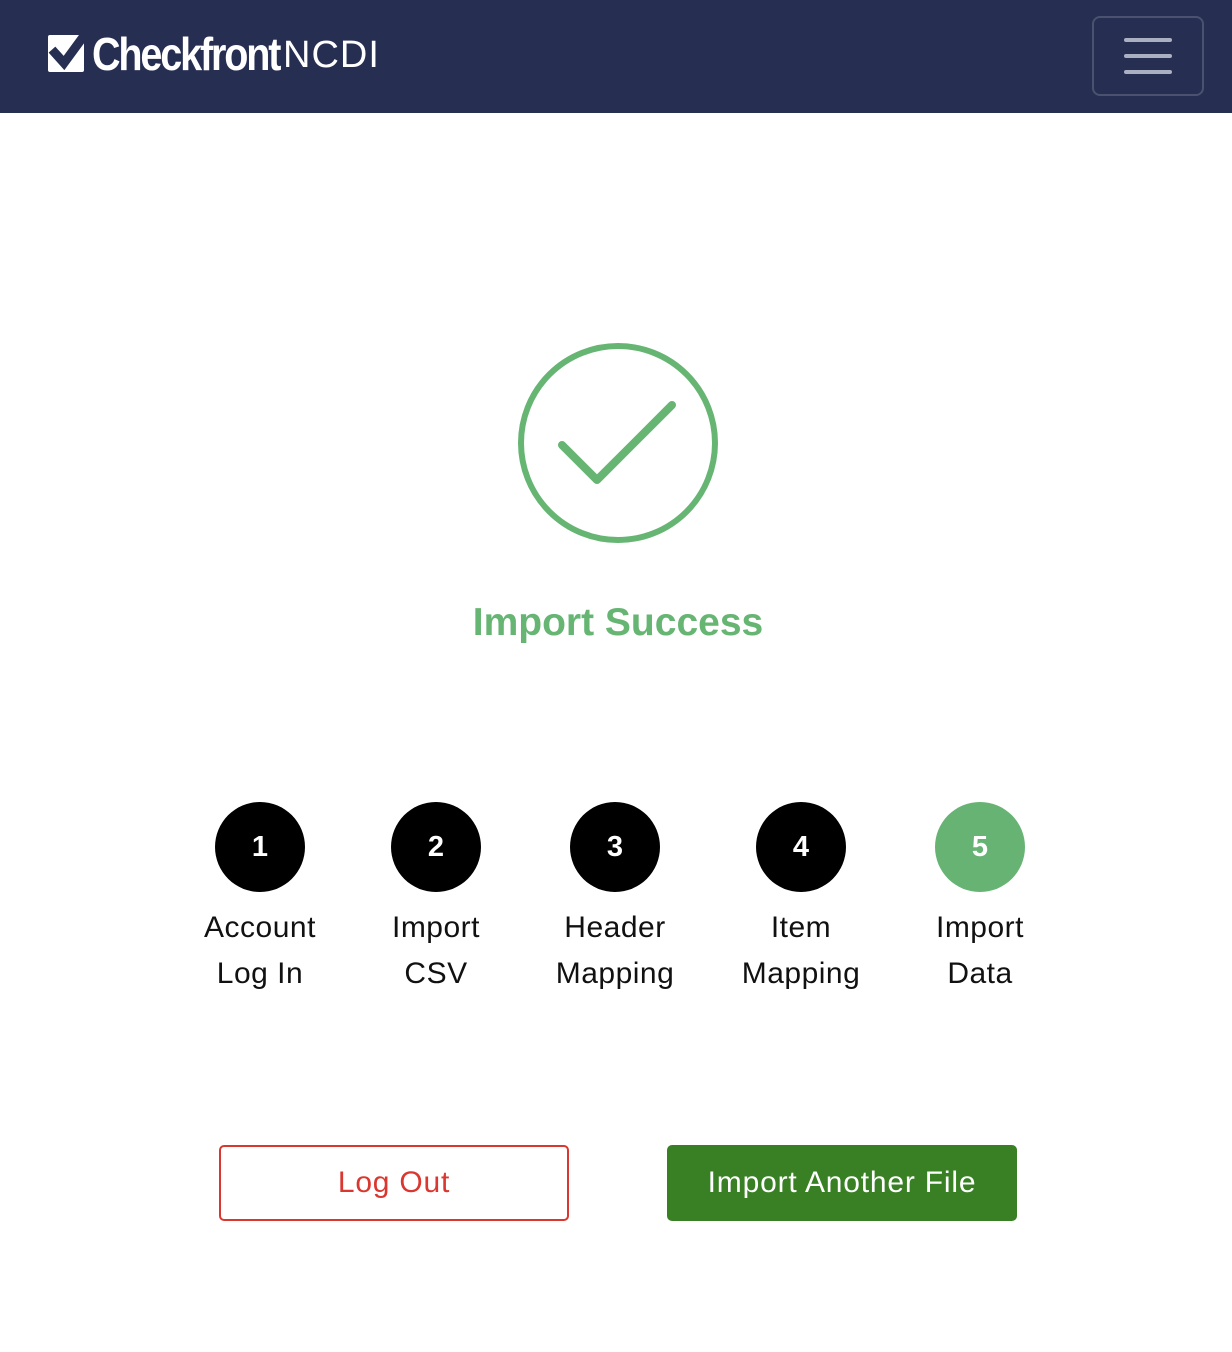 The height and width of the screenshot is (1352, 1232). Describe the element at coordinates (801, 847) in the screenshot. I see `step-number-badge: 4` at that location.